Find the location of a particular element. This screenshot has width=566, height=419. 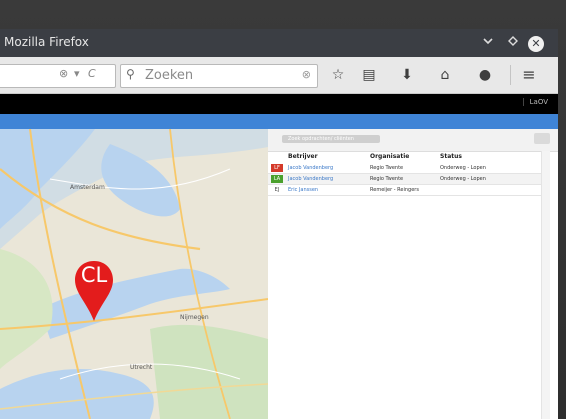

row-name: Eric Janssen is located at coordinates (303, 190).